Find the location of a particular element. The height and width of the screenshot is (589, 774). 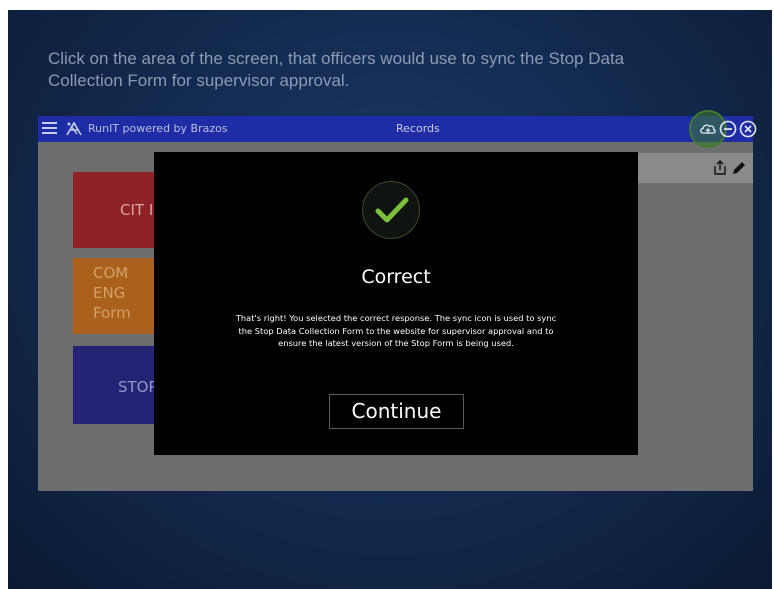

stop-tile: STOP is located at coordinates (118, 385).